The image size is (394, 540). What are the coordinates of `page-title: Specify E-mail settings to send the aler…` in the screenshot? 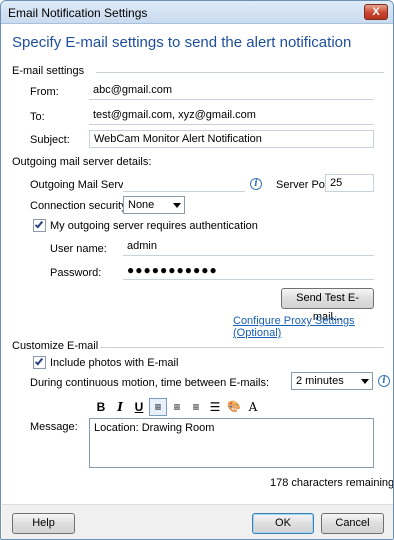 It's located at (182, 42).